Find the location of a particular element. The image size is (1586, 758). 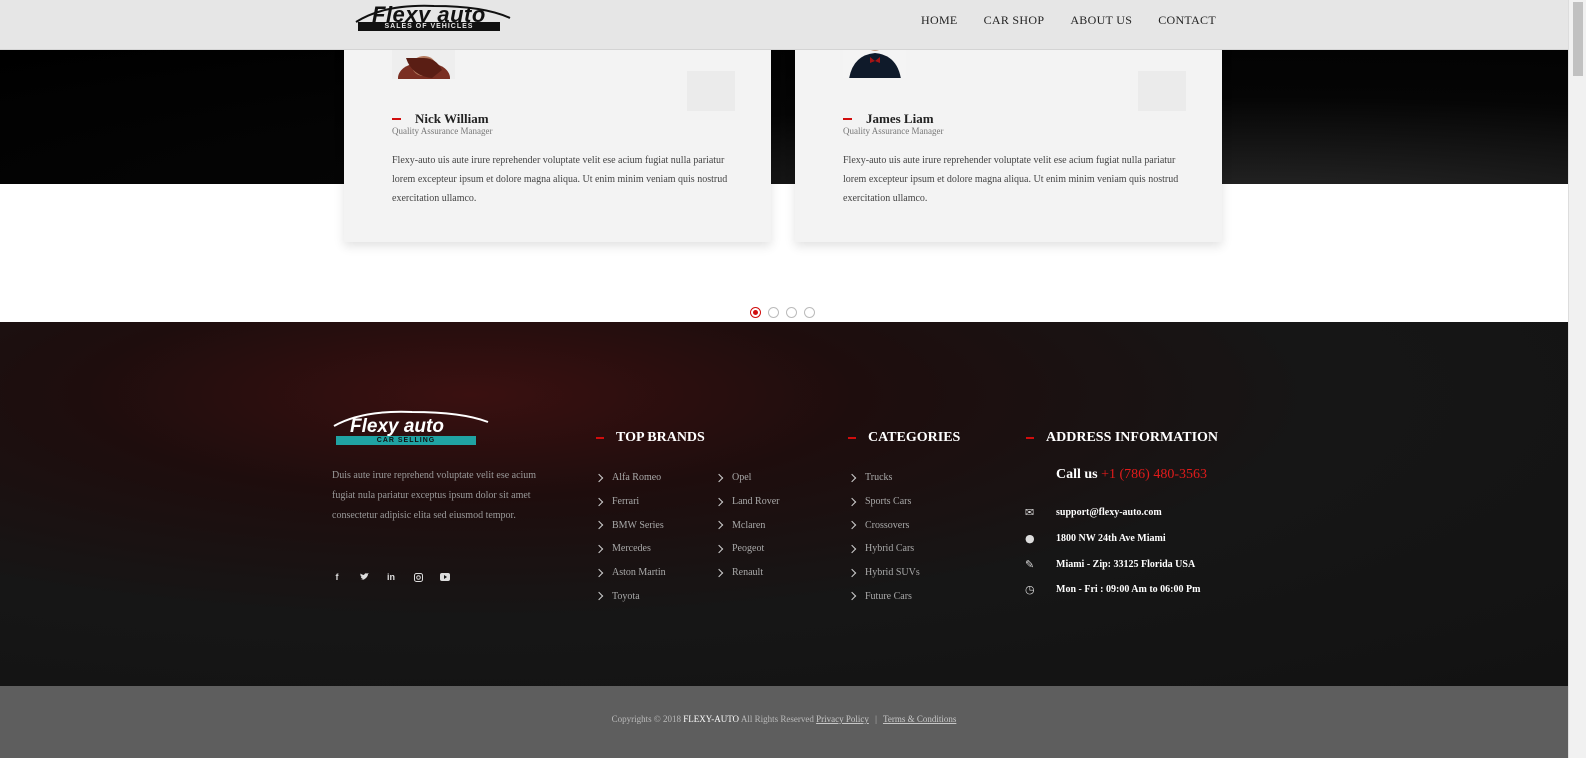

testimonial-name: Nick William is located at coordinates (452, 118).